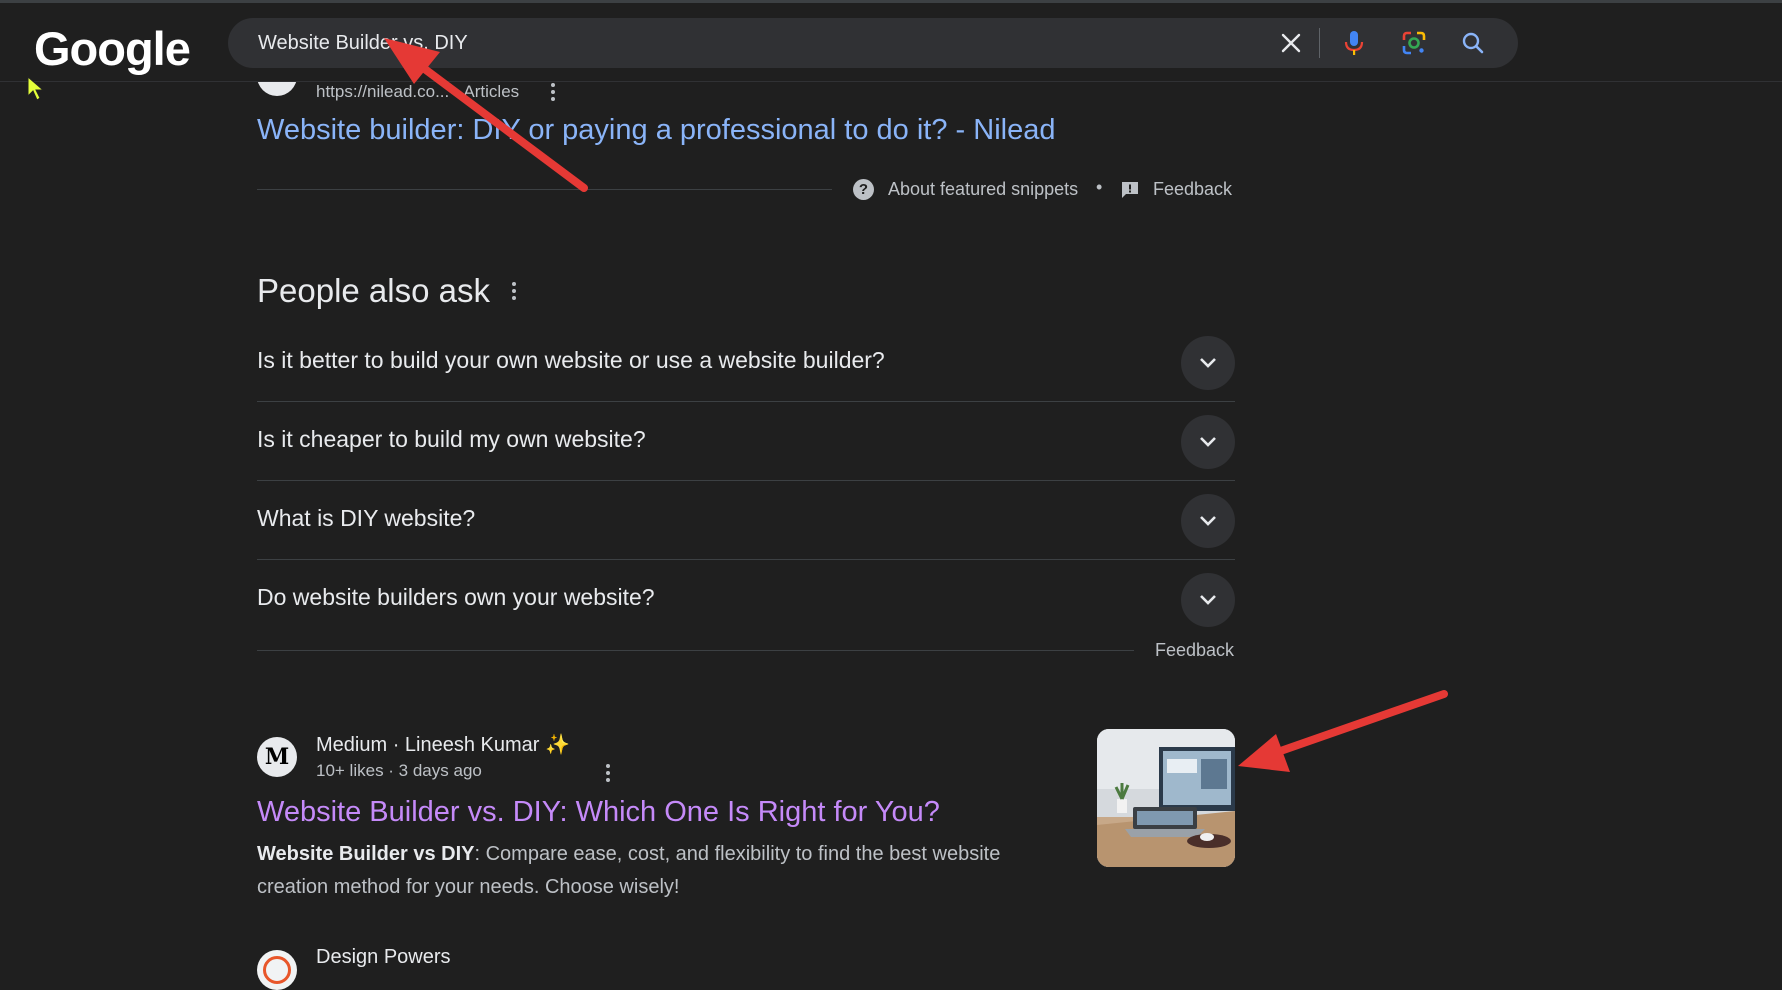 This screenshot has width=1782, height=990. Describe the element at coordinates (363, 43) in the screenshot. I see `search-input: Website Builder vs. DIY` at that location.